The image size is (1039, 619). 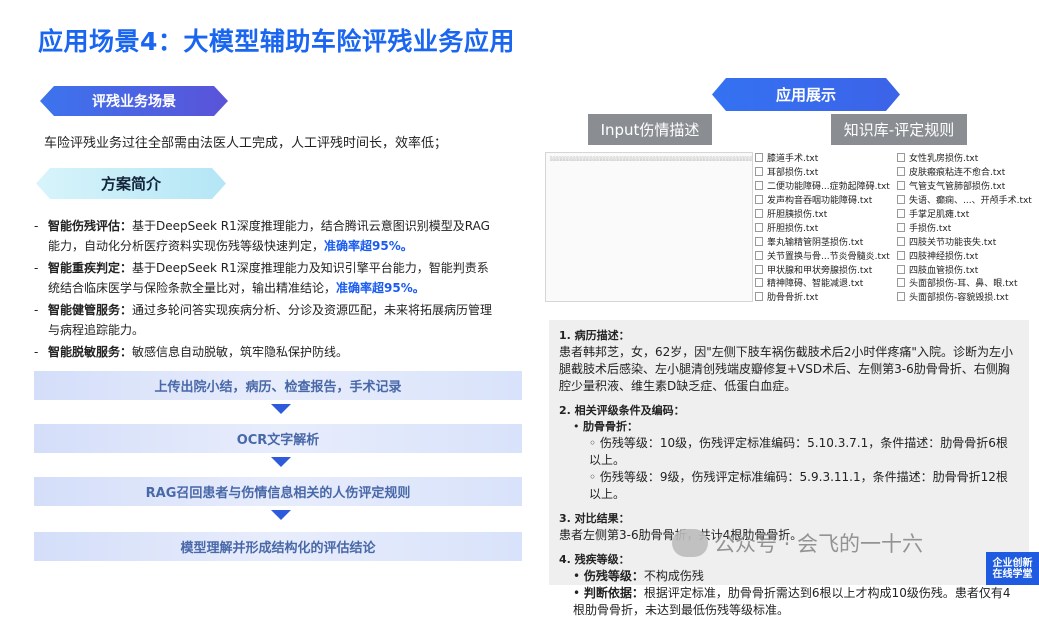 I want to click on kb-file: 手损伤.txt, so click(x=964, y=227).